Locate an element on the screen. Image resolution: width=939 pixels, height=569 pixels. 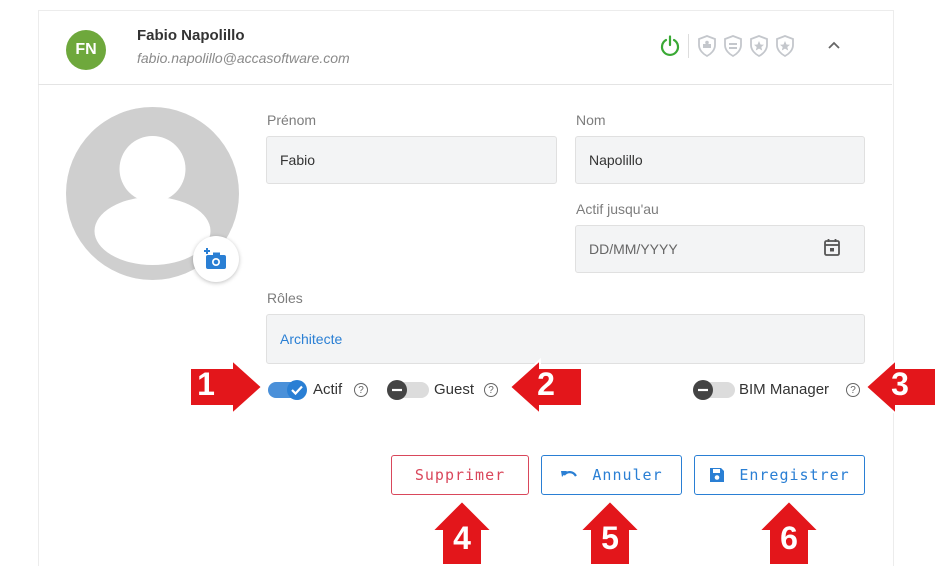
cancel-button: Annuler is located at coordinates (611, 475).